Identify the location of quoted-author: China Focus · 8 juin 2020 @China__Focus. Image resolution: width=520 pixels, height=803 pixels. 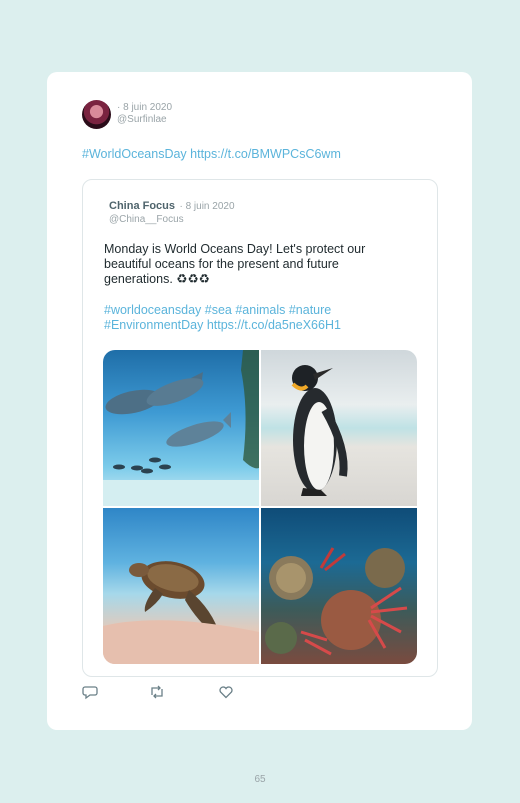
(172, 212).